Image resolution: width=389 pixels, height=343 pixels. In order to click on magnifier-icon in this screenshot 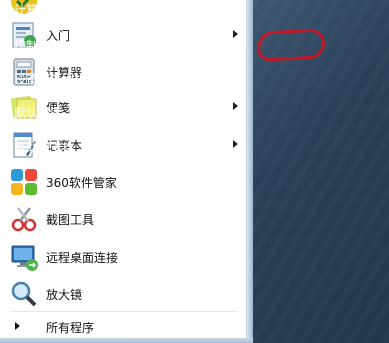, I will do `click(24, 294)`.